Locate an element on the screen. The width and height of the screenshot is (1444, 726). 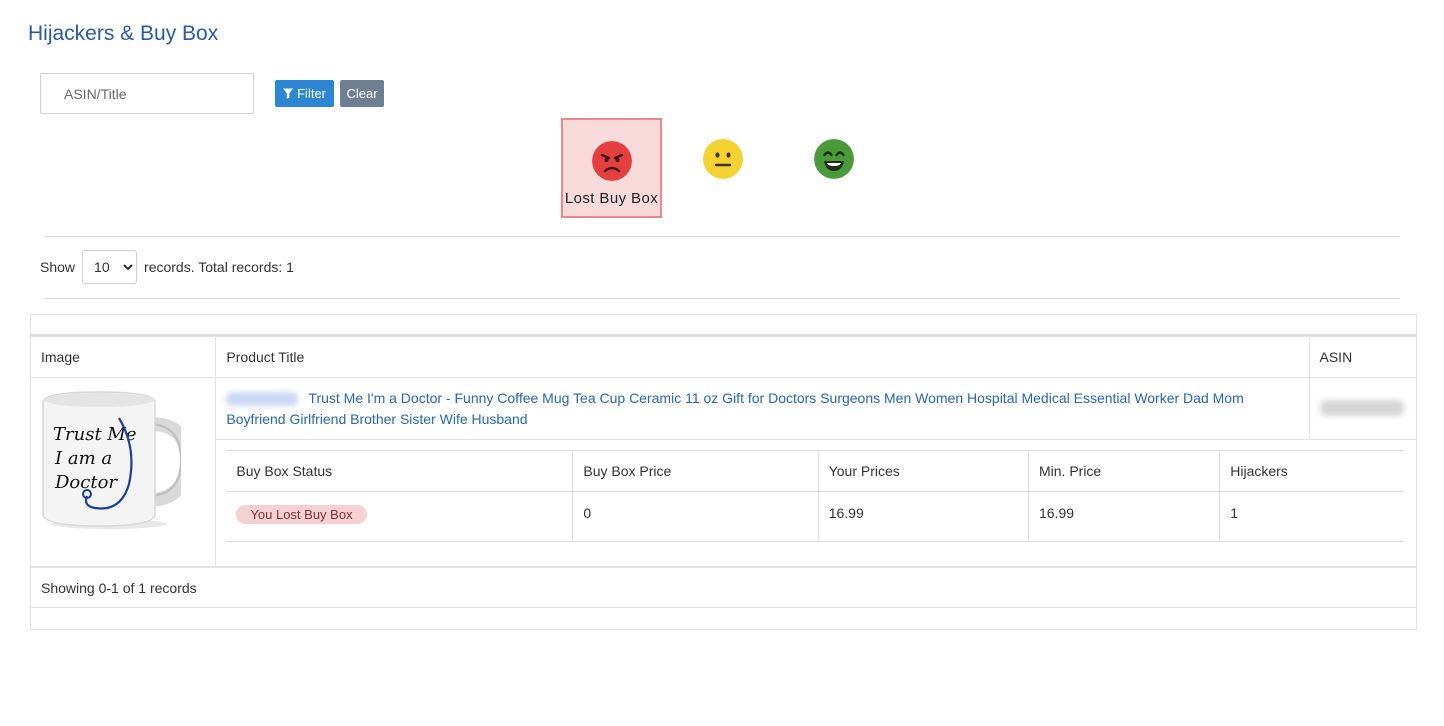
records-summary: Showing 0-1 of 1 records is located at coordinates (723, 587).